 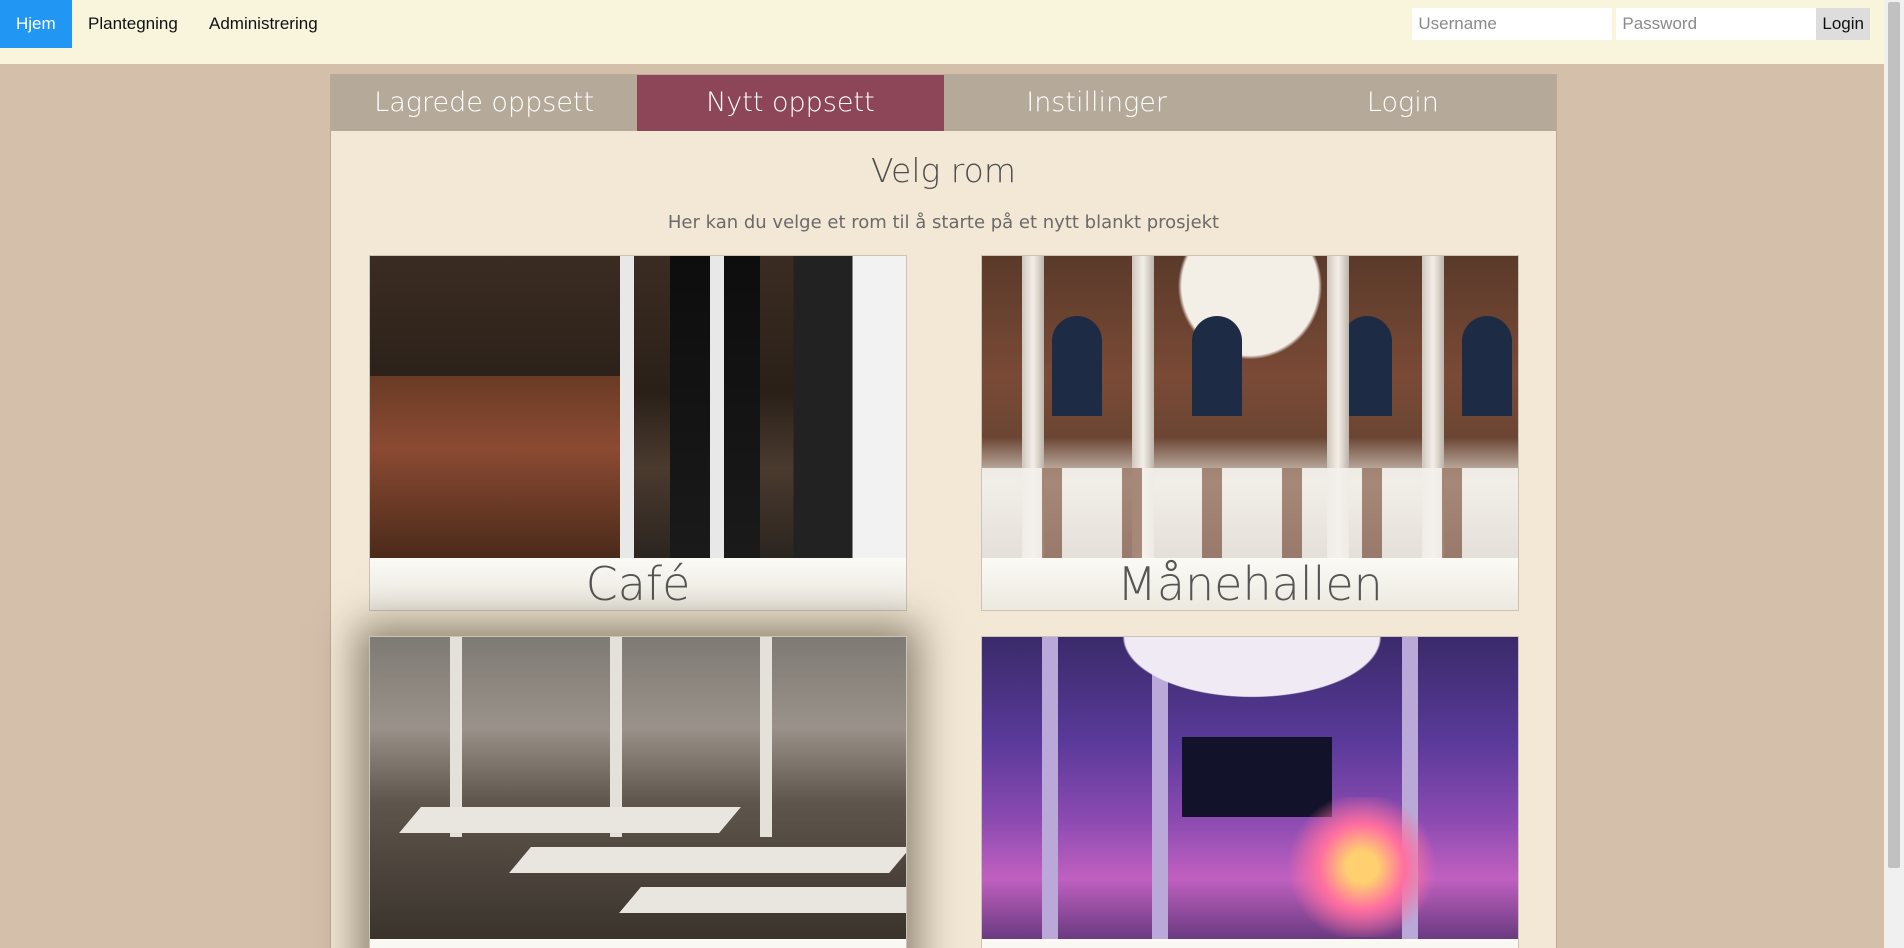 What do you see at coordinates (1843, 24) in the screenshot?
I see `login-button: Login` at bounding box center [1843, 24].